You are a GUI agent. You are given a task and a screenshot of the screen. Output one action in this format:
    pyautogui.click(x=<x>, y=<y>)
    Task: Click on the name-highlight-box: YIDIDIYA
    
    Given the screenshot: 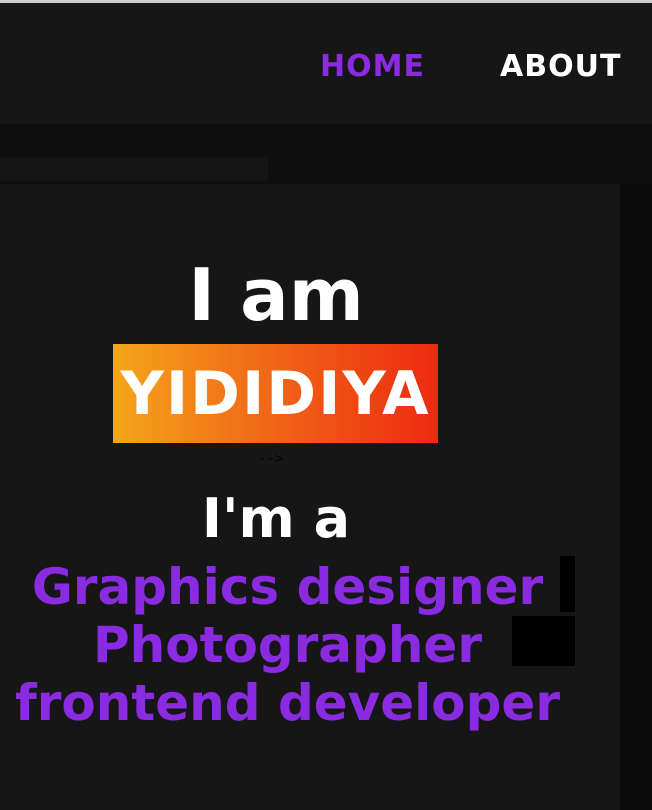 What is the action you would take?
    pyautogui.click(x=275, y=393)
    